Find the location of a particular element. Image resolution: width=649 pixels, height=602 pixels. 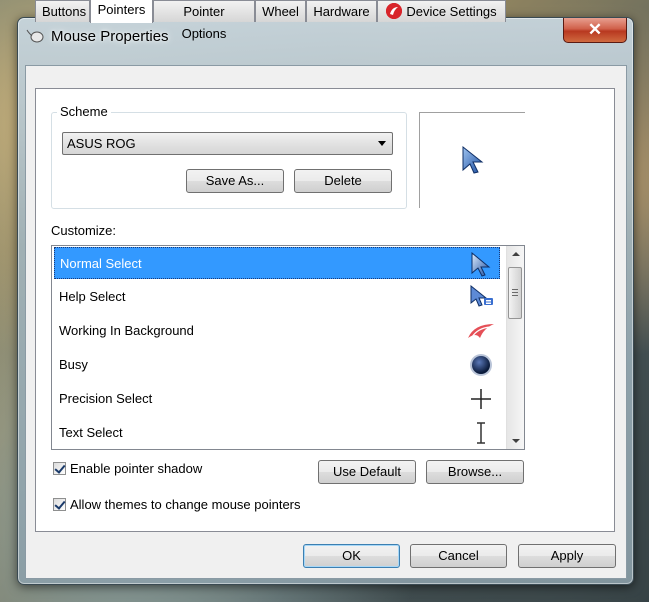

tab-buttons: Buttons is located at coordinates (62, 11).